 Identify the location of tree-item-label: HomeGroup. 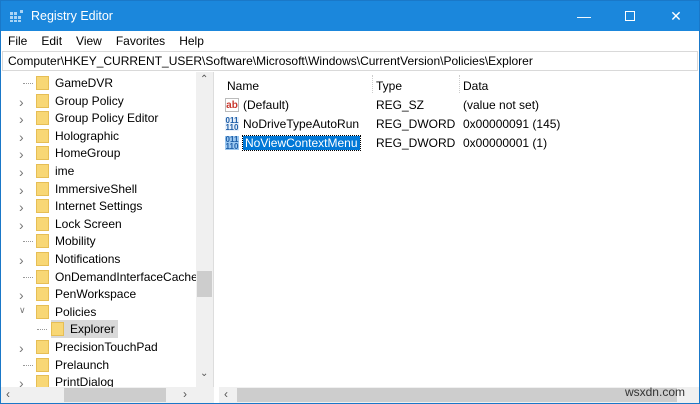
(88, 153).